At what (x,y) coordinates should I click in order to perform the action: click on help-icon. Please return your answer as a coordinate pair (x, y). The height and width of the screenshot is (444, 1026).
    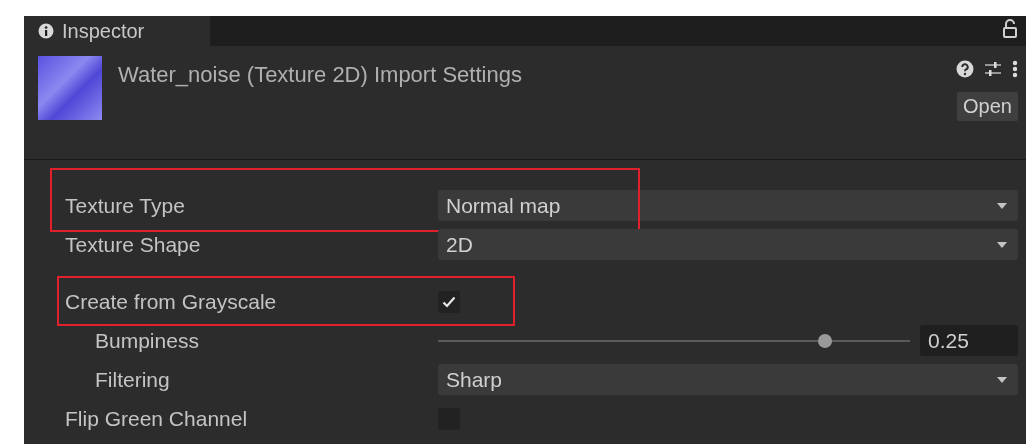
    Looking at the image, I should click on (965, 69).